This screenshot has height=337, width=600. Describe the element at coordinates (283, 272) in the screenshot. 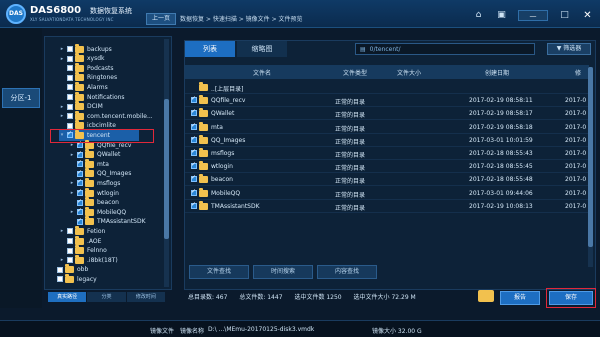

I see `tab-time-search: 时间搜索` at that location.